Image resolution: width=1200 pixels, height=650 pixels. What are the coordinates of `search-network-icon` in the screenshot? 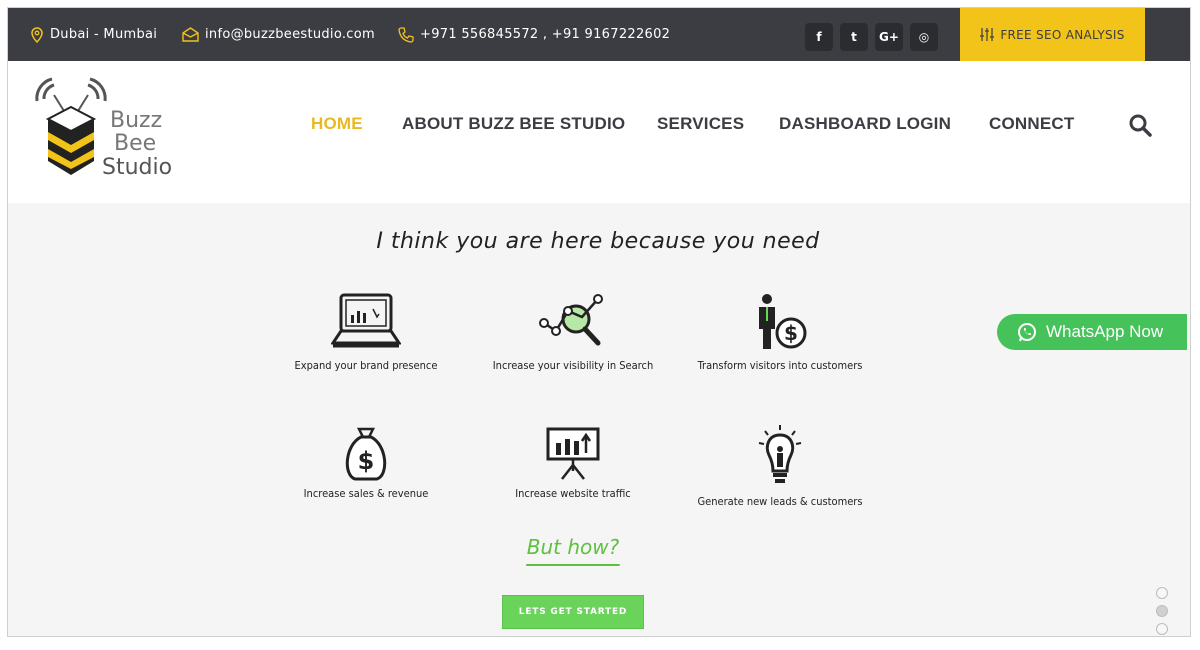 It's located at (571, 320).